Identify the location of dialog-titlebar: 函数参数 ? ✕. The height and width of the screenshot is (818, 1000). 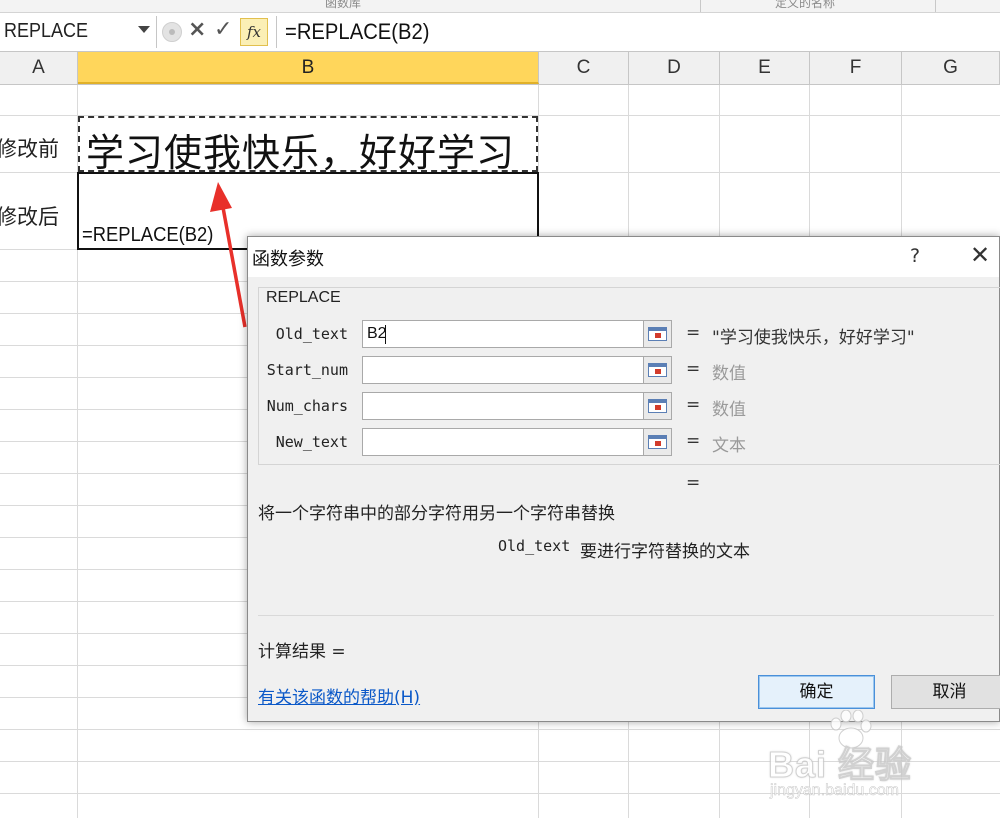
(623, 257).